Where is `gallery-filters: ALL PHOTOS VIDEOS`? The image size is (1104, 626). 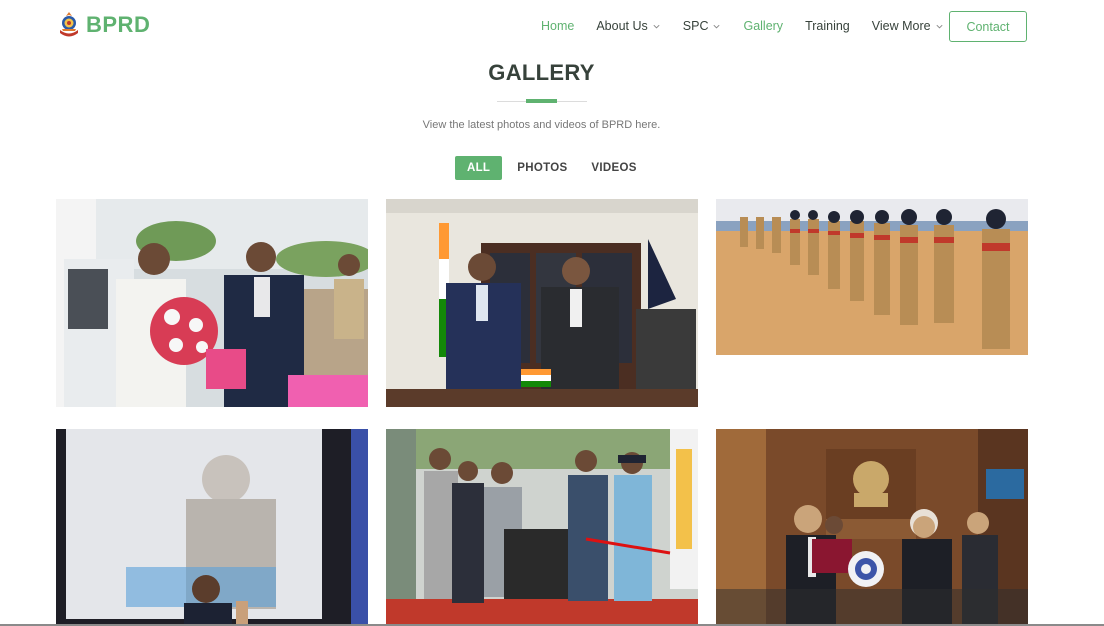
gallery-filters: ALL PHOTOS VIDEOS is located at coordinates (552, 168).